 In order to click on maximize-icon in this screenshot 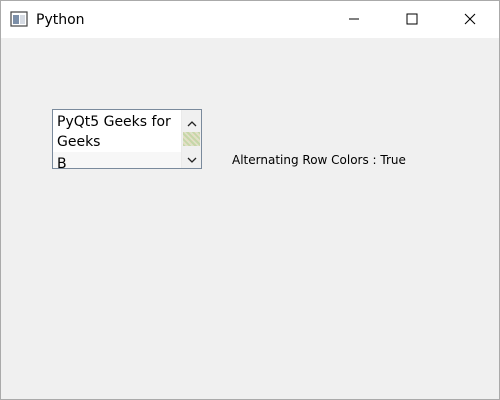, I will do `click(412, 19)`.